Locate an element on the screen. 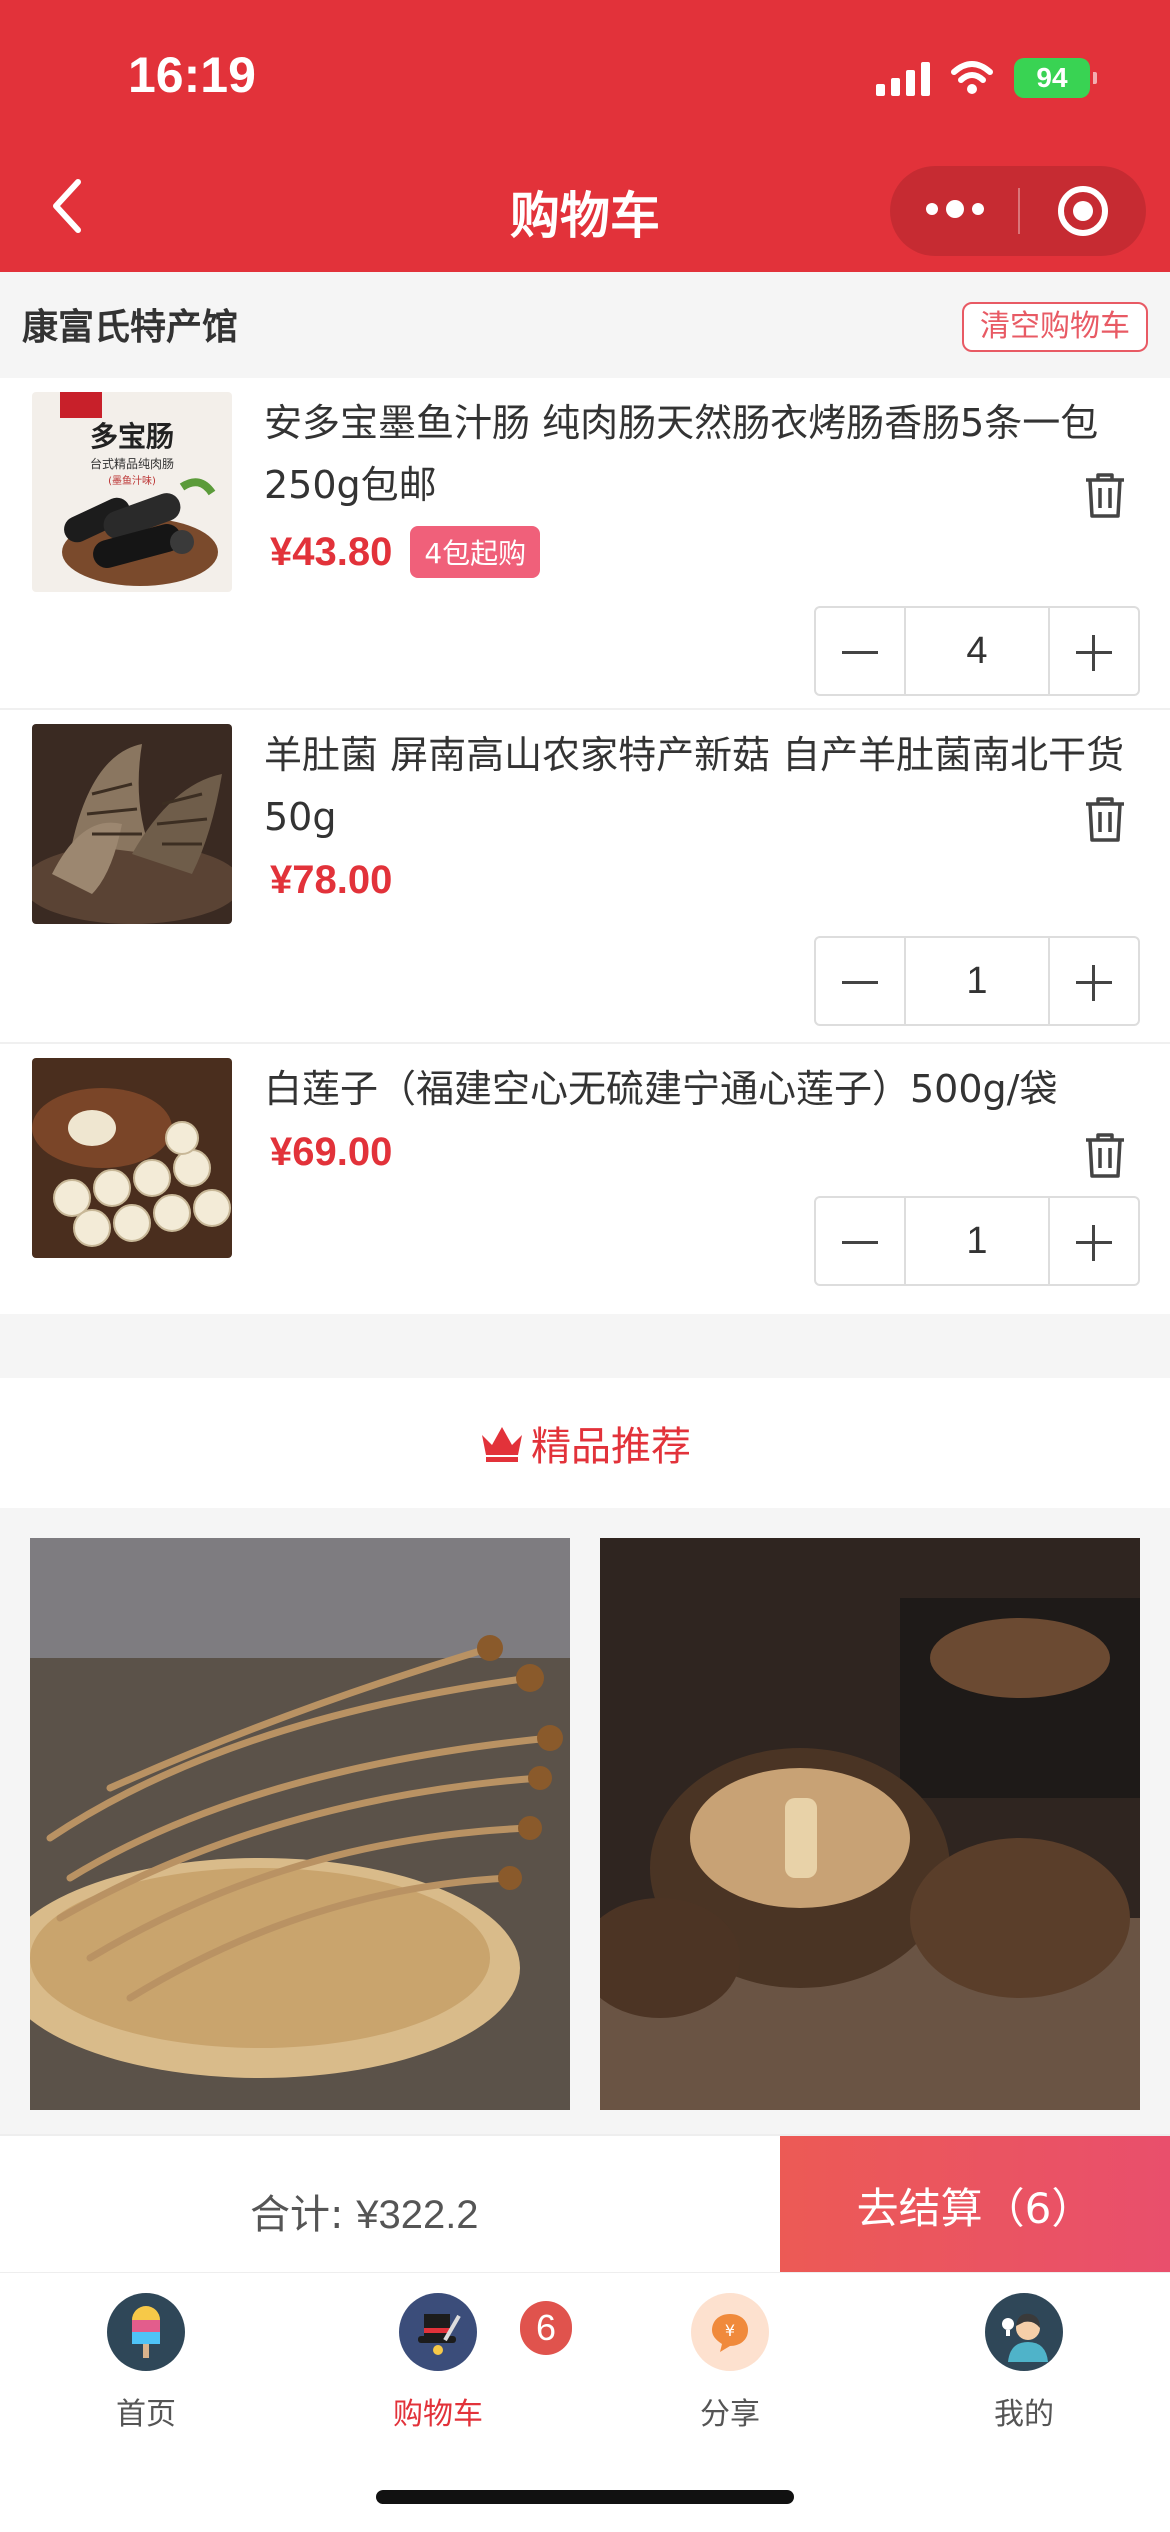 The image size is (1170, 2532). battery-icon: 94 is located at coordinates (1055, 78).